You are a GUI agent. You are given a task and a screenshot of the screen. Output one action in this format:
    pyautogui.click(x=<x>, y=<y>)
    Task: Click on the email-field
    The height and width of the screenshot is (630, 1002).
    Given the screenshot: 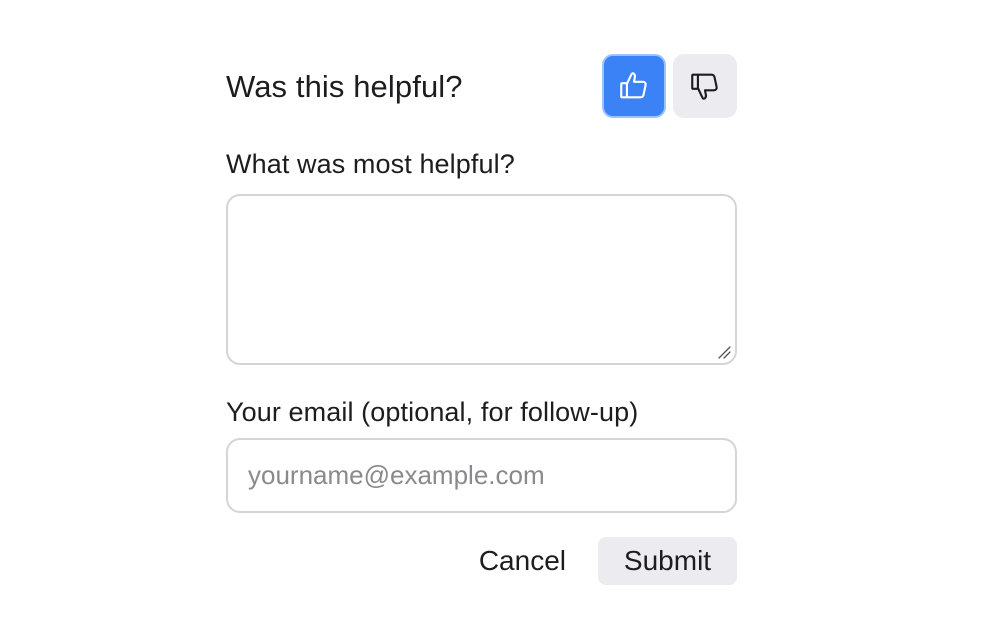 What is the action you would take?
    pyautogui.click(x=481, y=475)
    